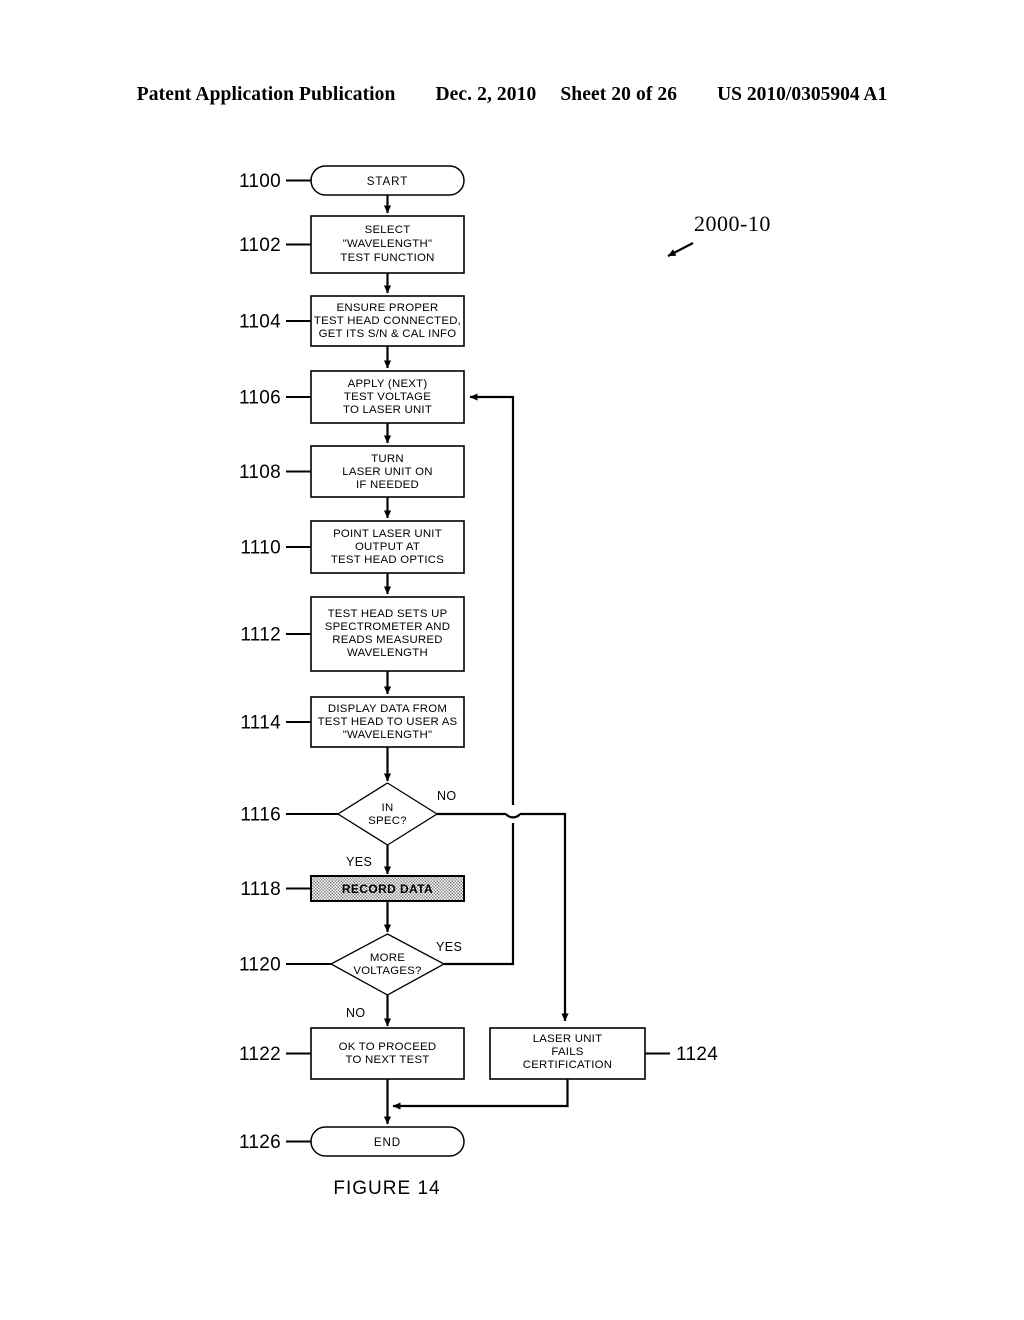 This screenshot has width=1024, height=1320. Describe the element at coordinates (260, 472) in the screenshot. I see `ref-1108: 1108` at that location.